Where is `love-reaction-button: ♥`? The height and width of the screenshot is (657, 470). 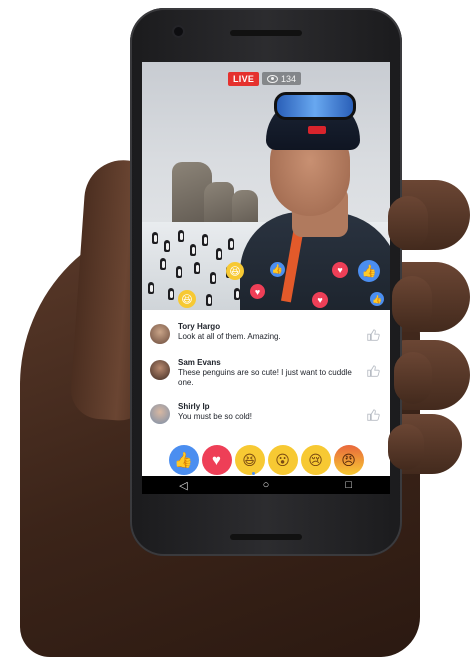
love-reaction-button: ♥ is located at coordinates (216, 460).